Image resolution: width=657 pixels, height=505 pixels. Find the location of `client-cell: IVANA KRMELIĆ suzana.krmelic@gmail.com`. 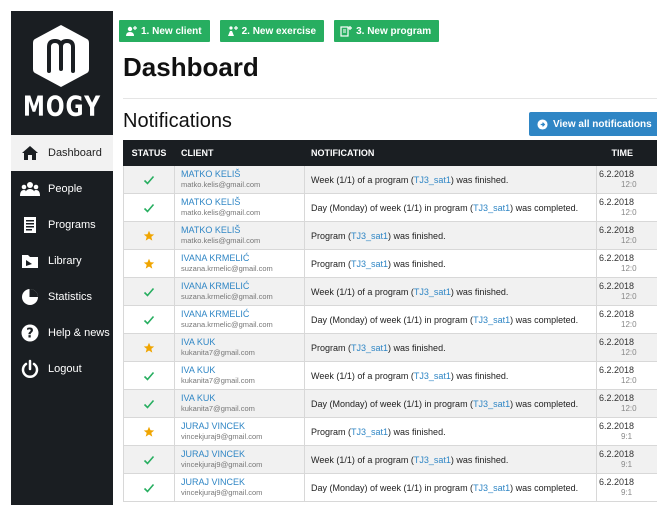

client-cell: IVANA KRMELIĆ suzana.krmelic@gmail.com is located at coordinates (240, 291).